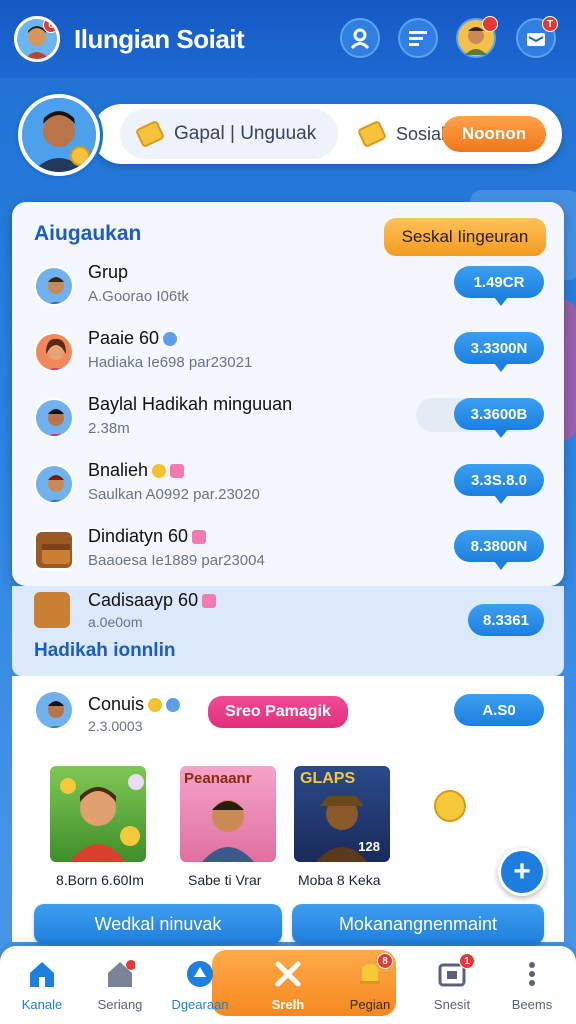 The width and height of the screenshot is (576, 1024). Describe the element at coordinates (288, 974) in the screenshot. I see `close-icon` at that location.